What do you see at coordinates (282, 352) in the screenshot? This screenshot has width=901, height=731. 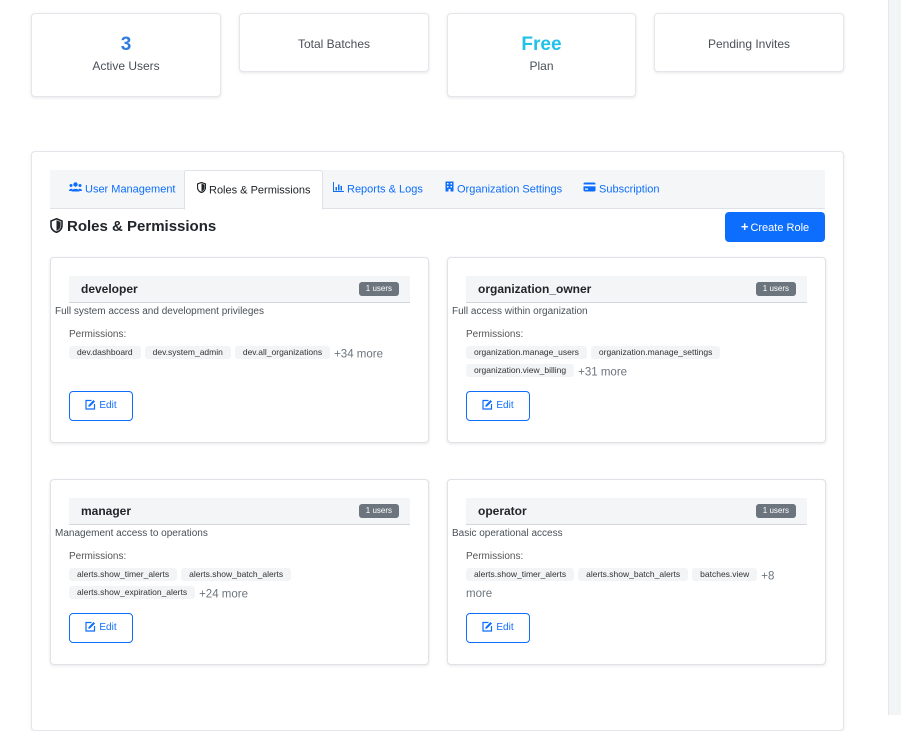 I see `permission-tag: dev.all_organizations` at bounding box center [282, 352].